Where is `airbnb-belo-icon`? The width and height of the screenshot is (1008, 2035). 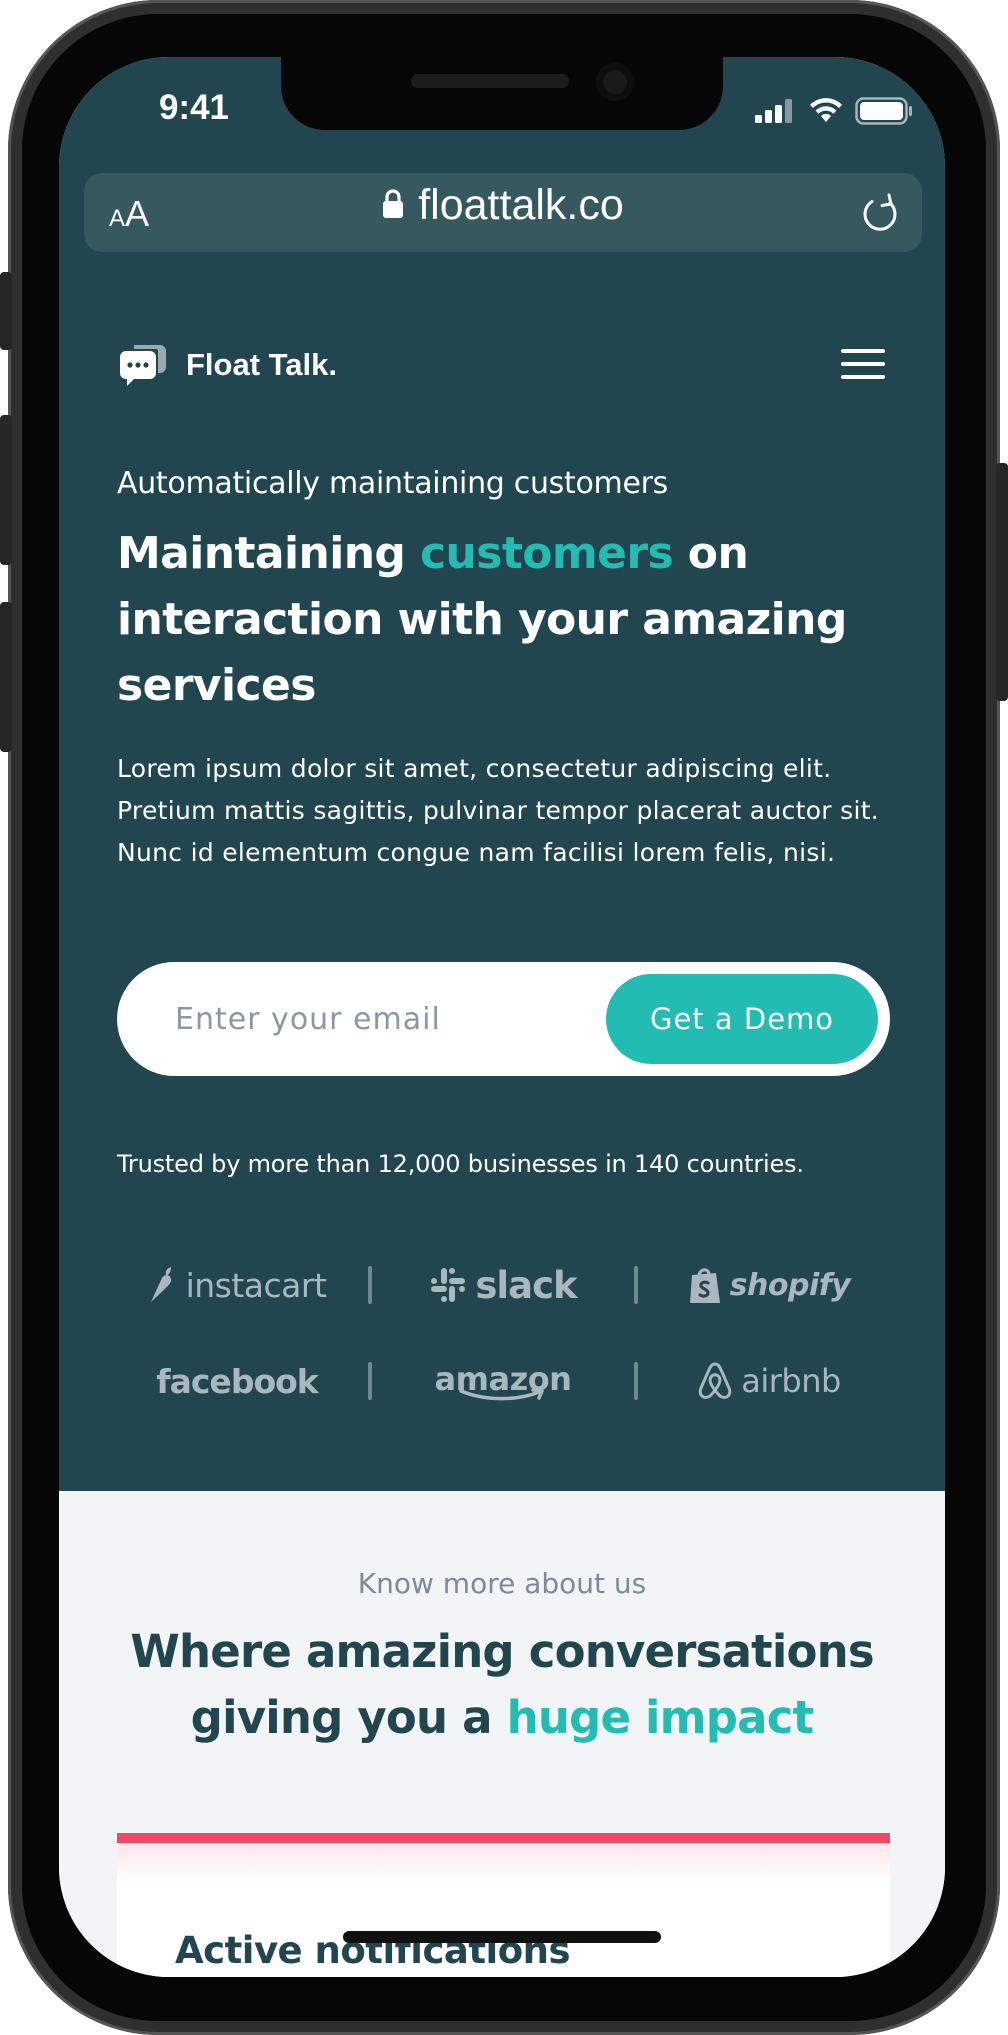 airbnb-belo-icon is located at coordinates (715, 1380).